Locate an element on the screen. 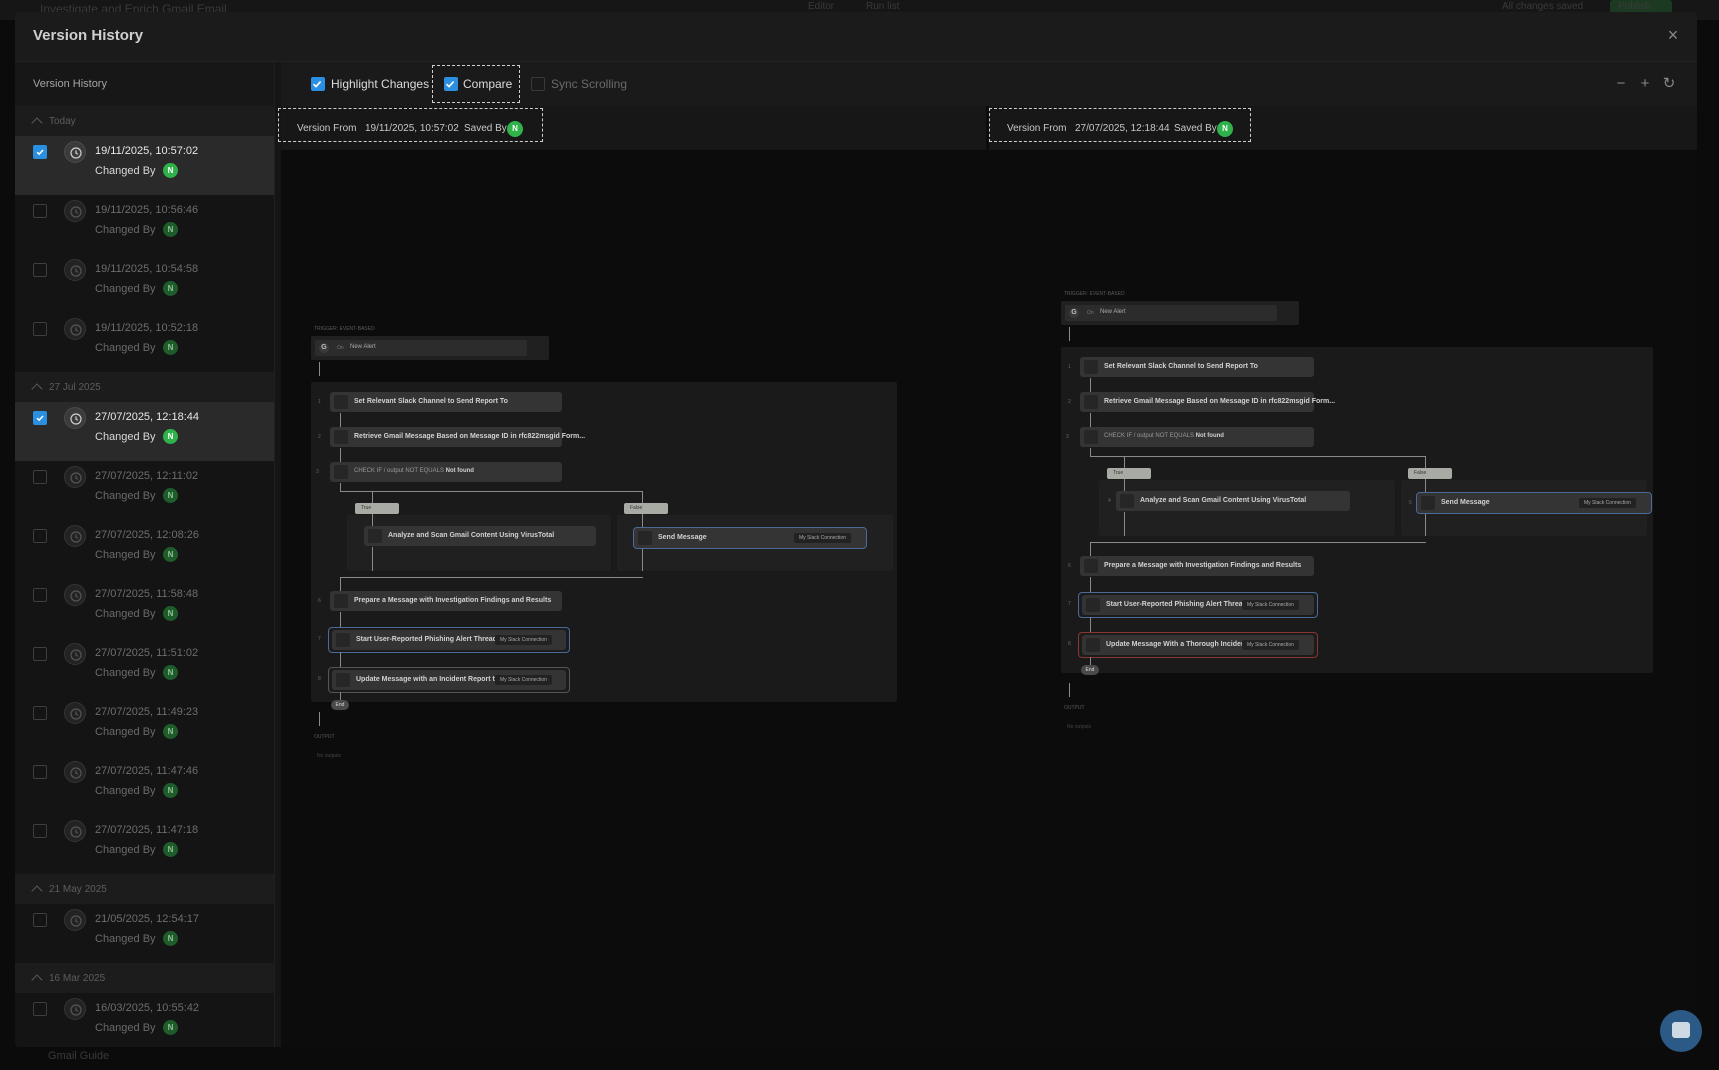 The width and height of the screenshot is (1719, 1070). version-item: 27/07/2025, 11:49:23 Changed By N is located at coordinates (144, 726).